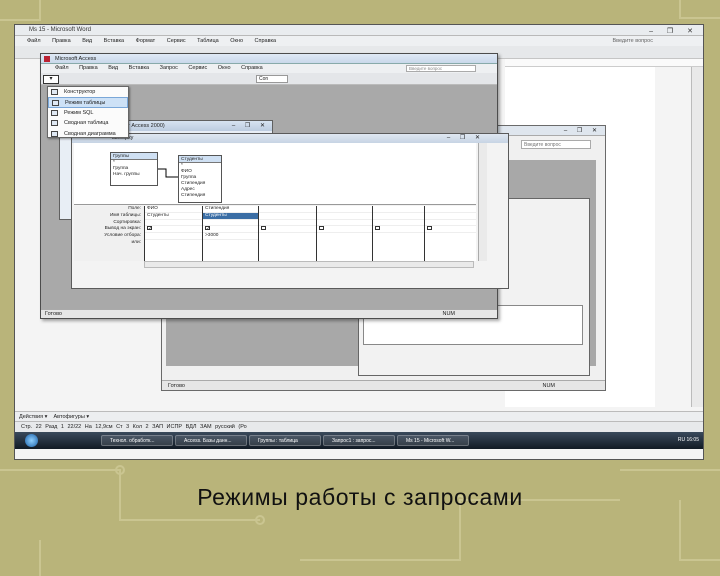  What do you see at coordinates (53, 314) in the screenshot?
I see `access-status-ready: Готово` at bounding box center [53, 314].